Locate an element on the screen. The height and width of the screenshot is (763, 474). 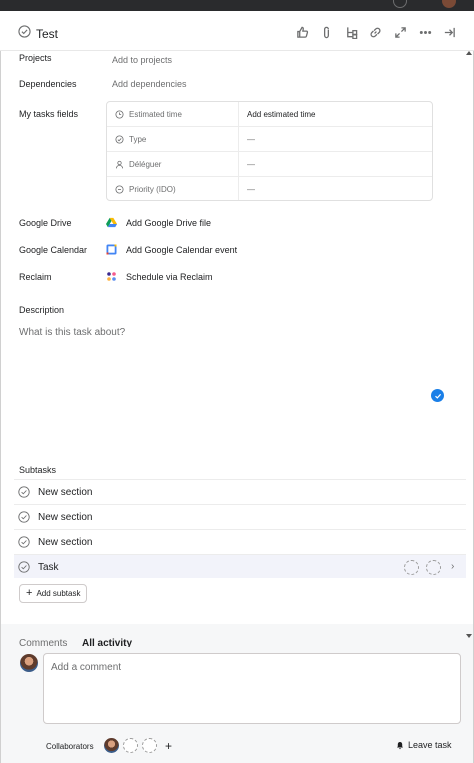
type-icon is located at coordinates (119, 139).